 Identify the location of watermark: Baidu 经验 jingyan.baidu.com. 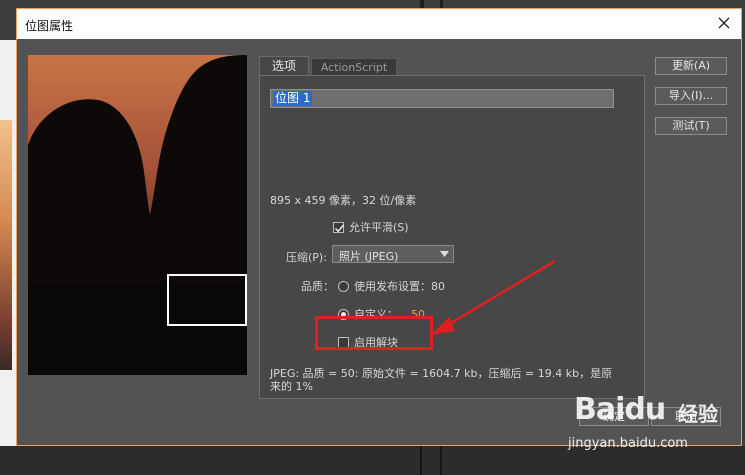
(646, 425).